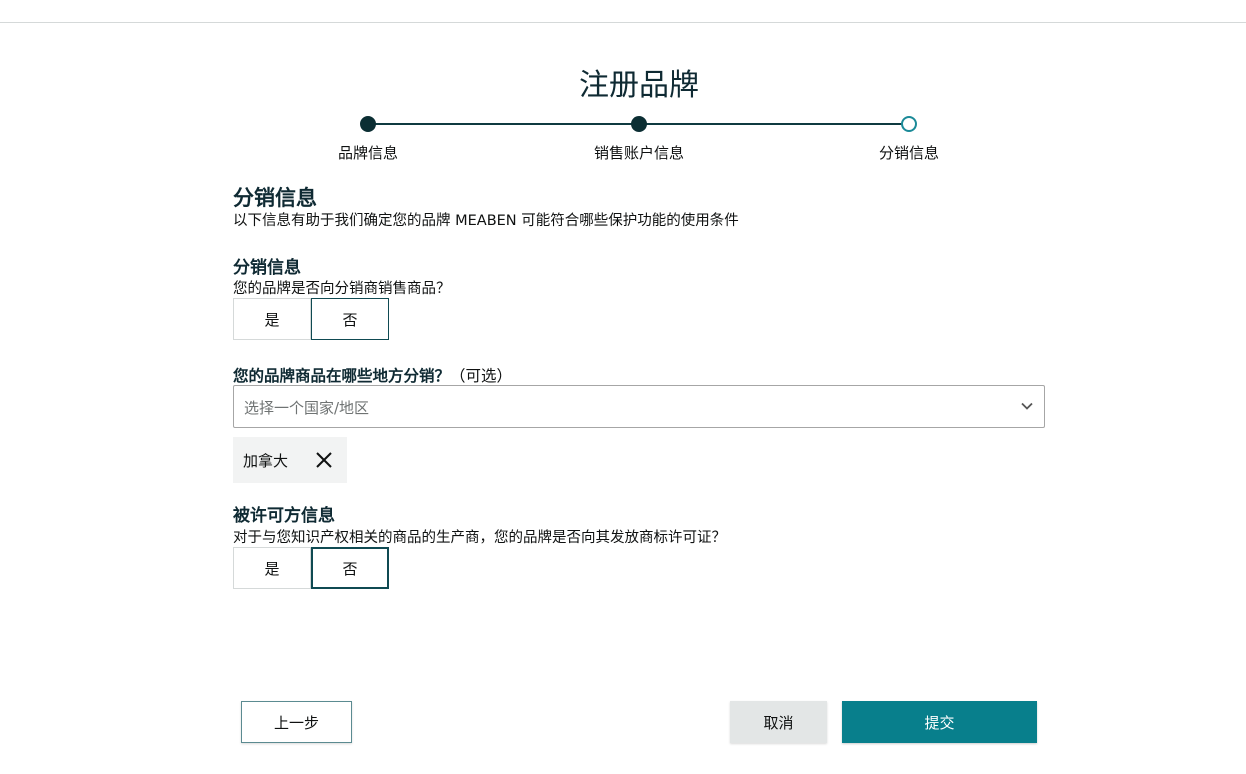  Describe the element at coordinates (368, 124) in the screenshot. I see `step-dot-brand-info` at that location.